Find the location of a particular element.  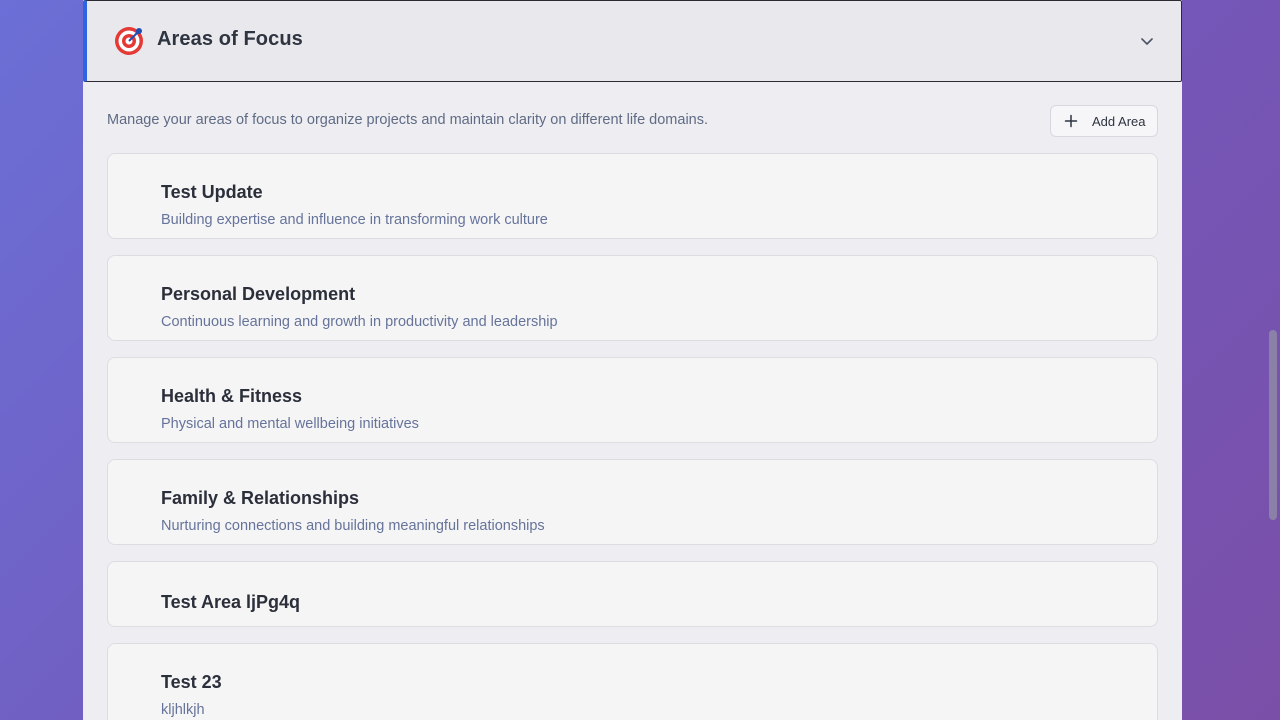

area-title: Test 23 is located at coordinates (191, 682).